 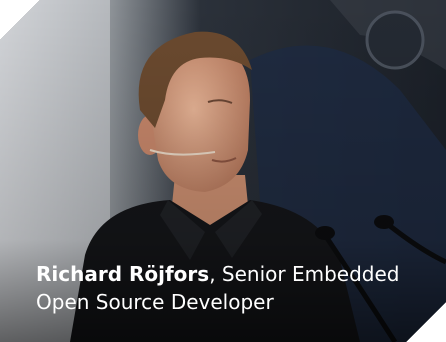 I want to click on speaker-name: Richard Röjfors, so click(x=123, y=274).